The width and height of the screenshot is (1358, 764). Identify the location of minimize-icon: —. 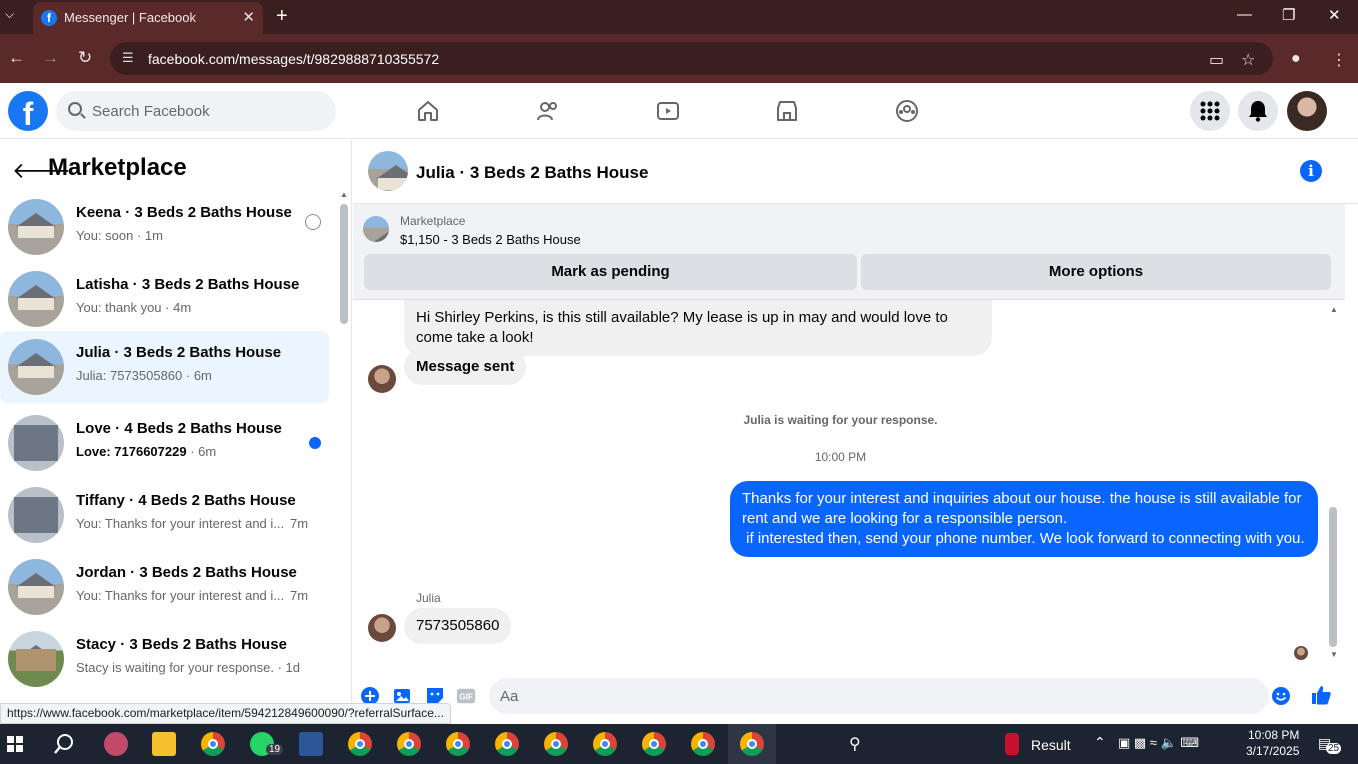
(1244, 14).